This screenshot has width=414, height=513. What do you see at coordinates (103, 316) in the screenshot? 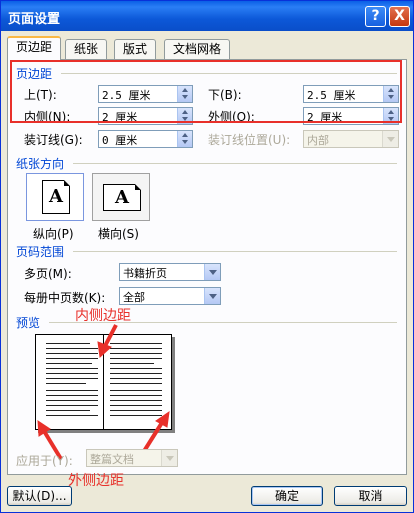
I see `inside-margin-annotation: 内侧边距` at bounding box center [103, 316].